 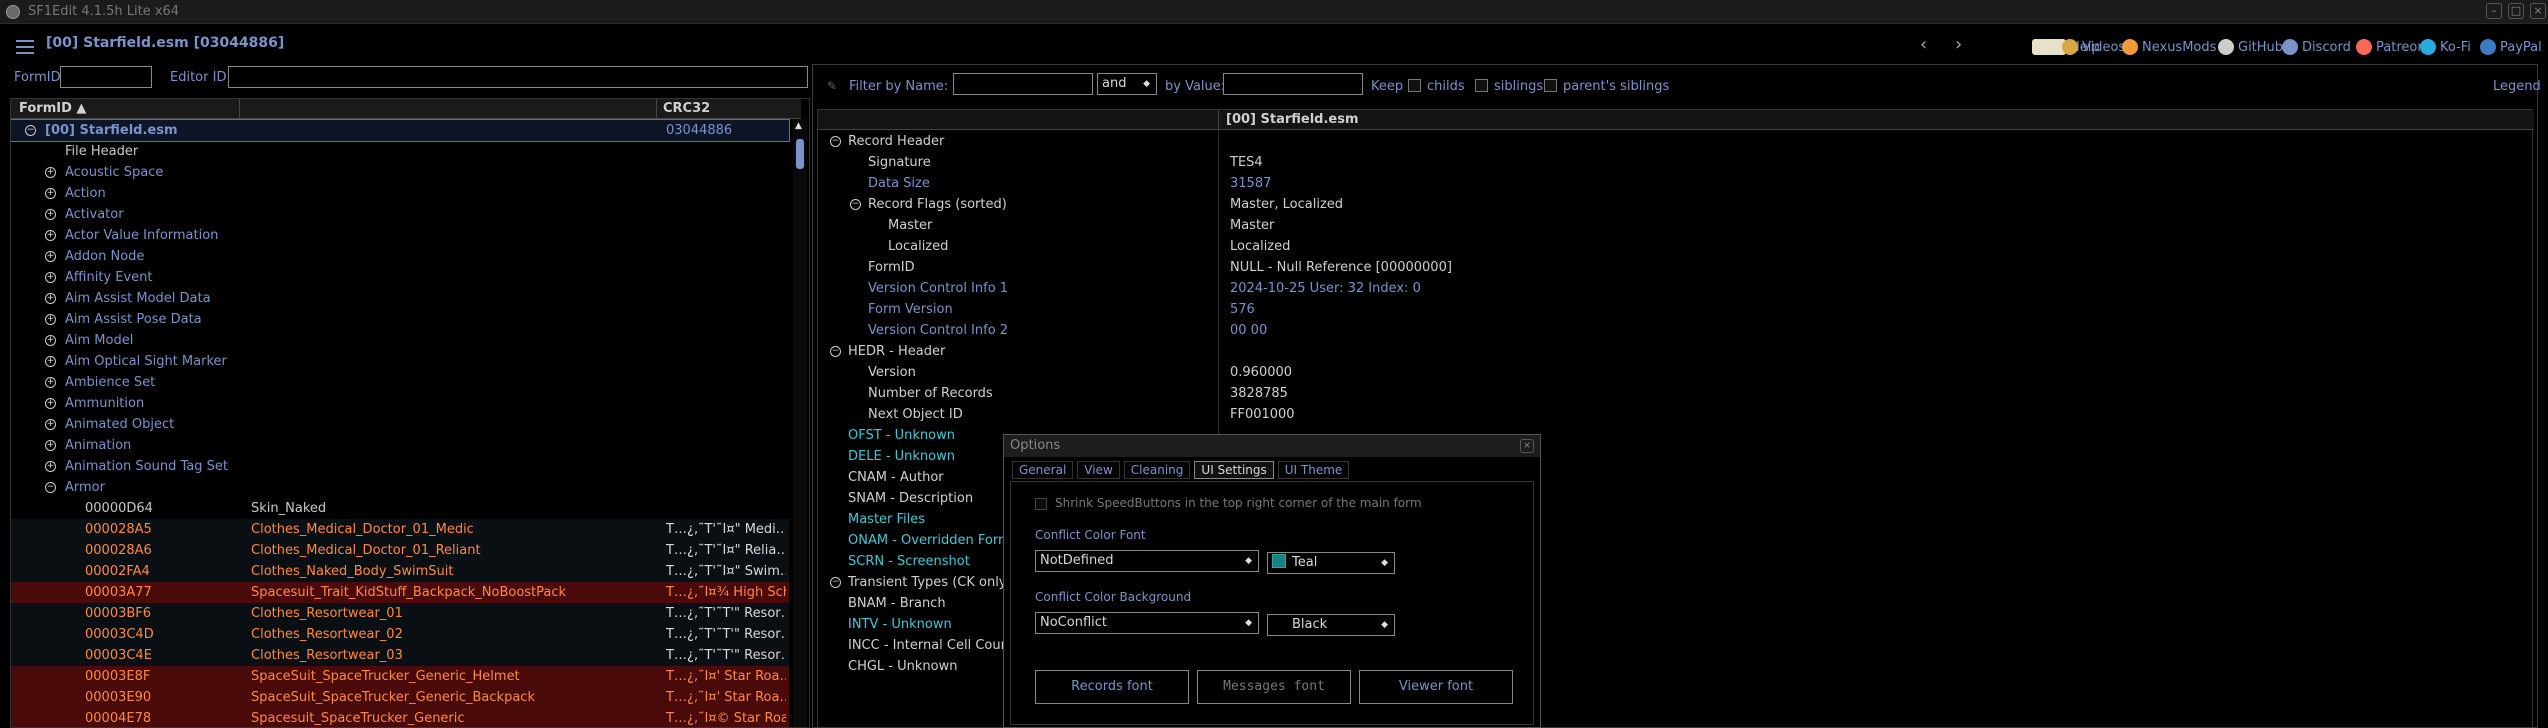 I want to click on record-field-row: Master Master, so click(x=1676, y=225).